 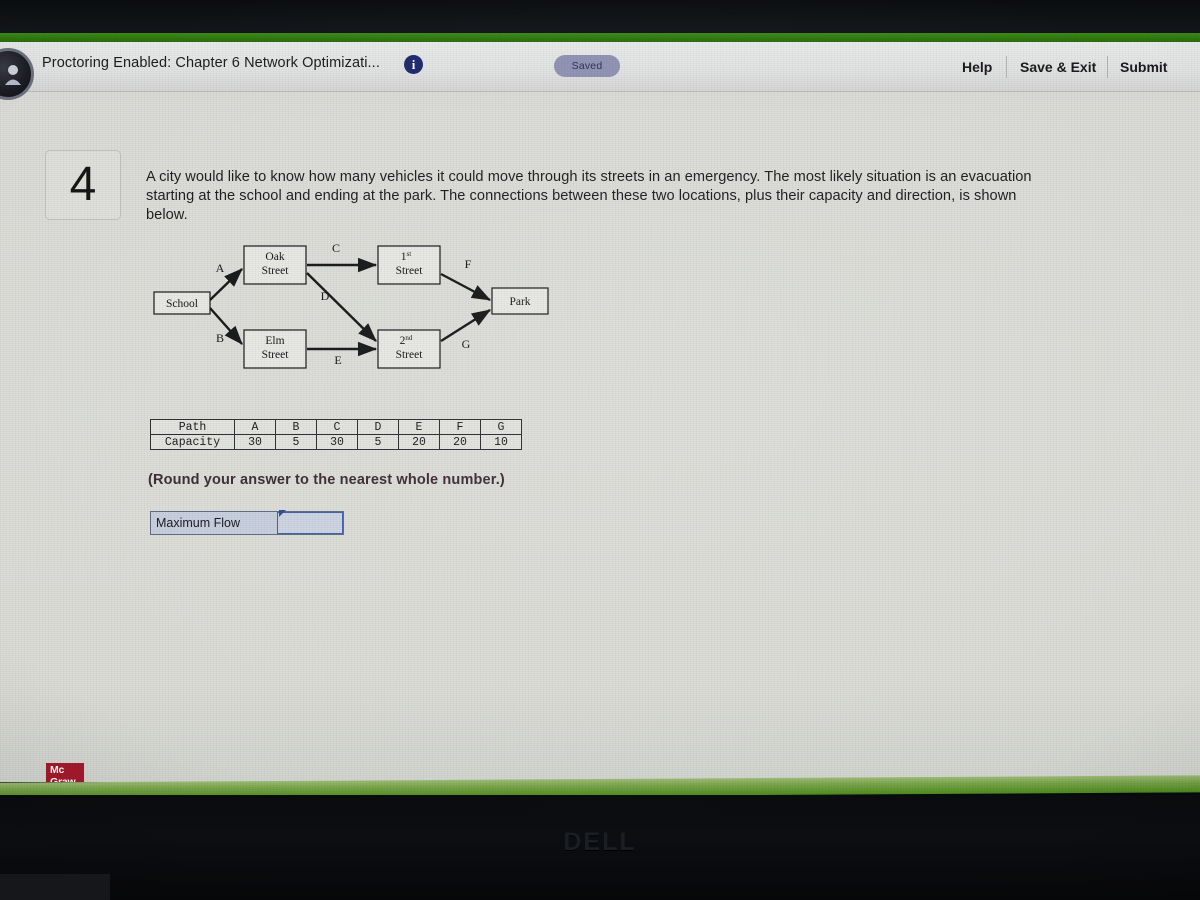 I want to click on table-header-path: Path, so click(x=192, y=427).